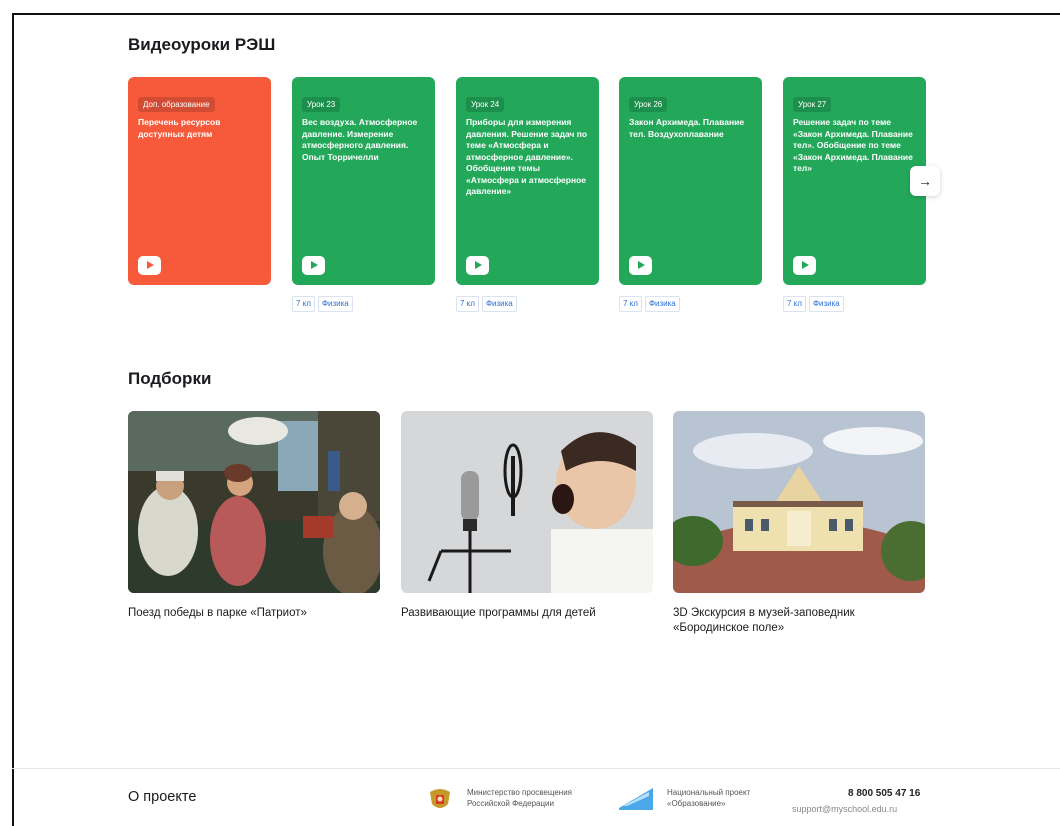 Image resolution: width=1060 pixels, height=826 pixels. I want to click on lesson-badge: Урок 26, so click(648, 104).